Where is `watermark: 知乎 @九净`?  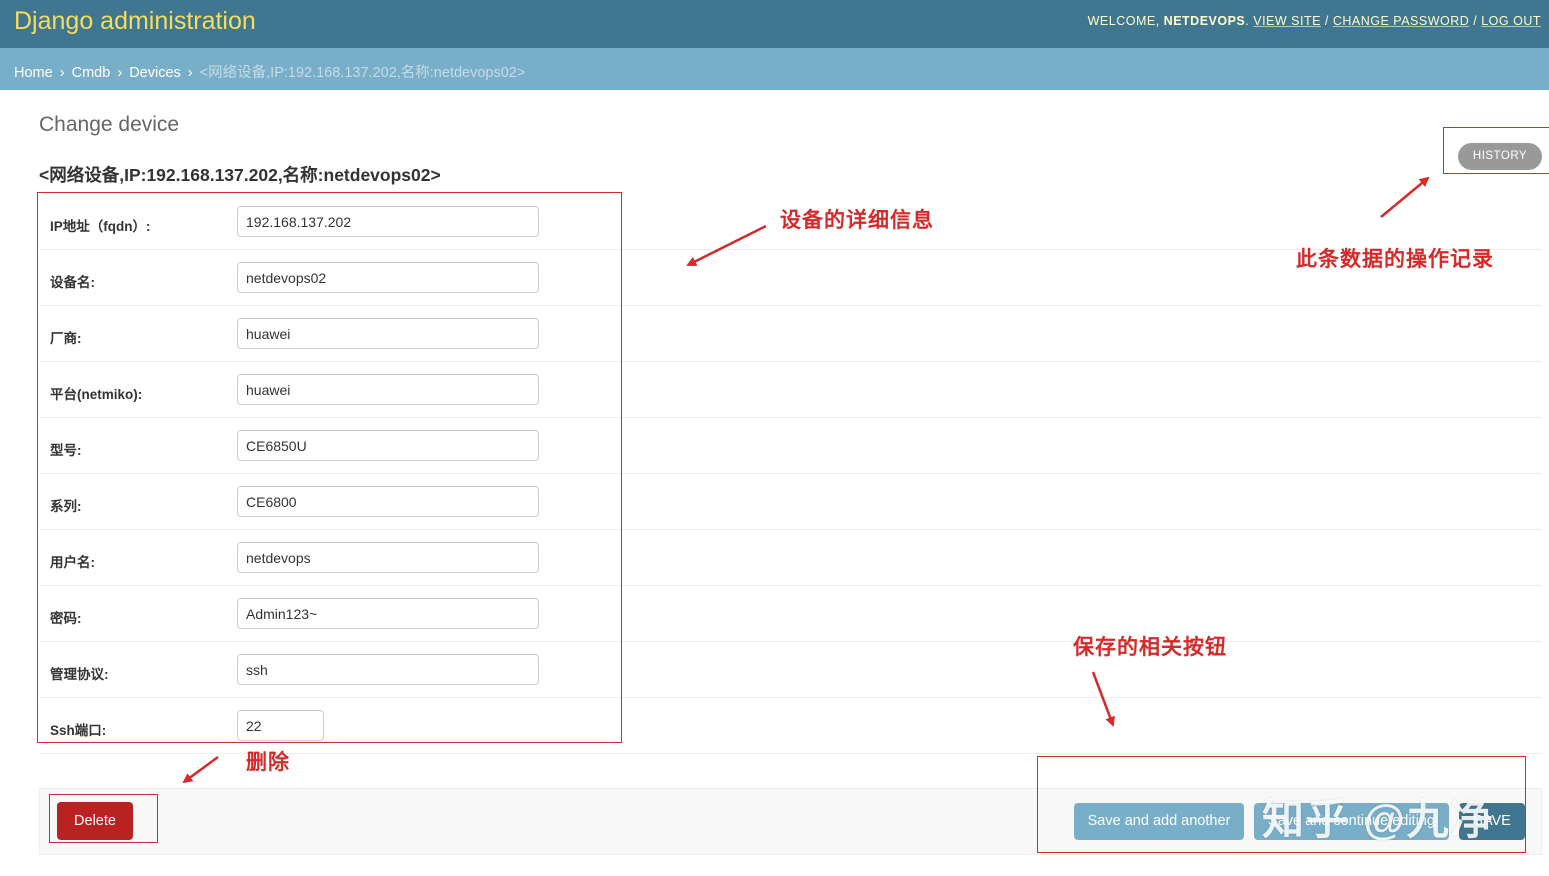
watermark: 知乎 @九净 is located at coordinates (1378, 819).